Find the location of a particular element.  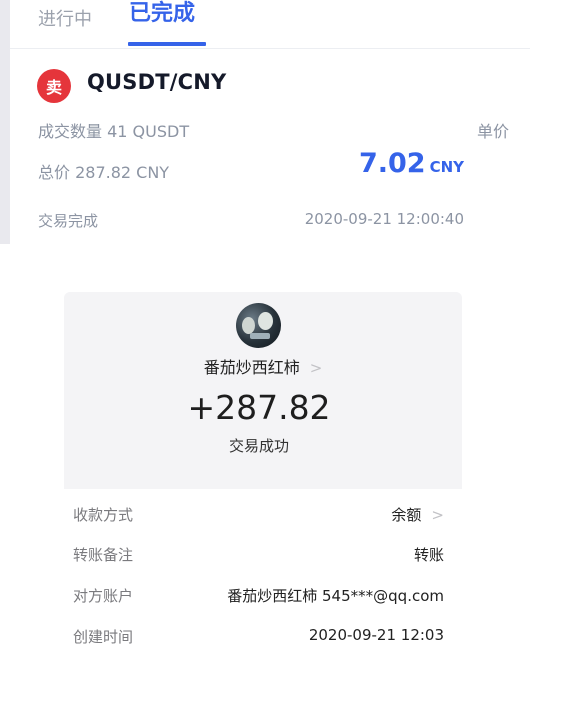

order-status: 交易完成 is located at coordinates (68, 221).